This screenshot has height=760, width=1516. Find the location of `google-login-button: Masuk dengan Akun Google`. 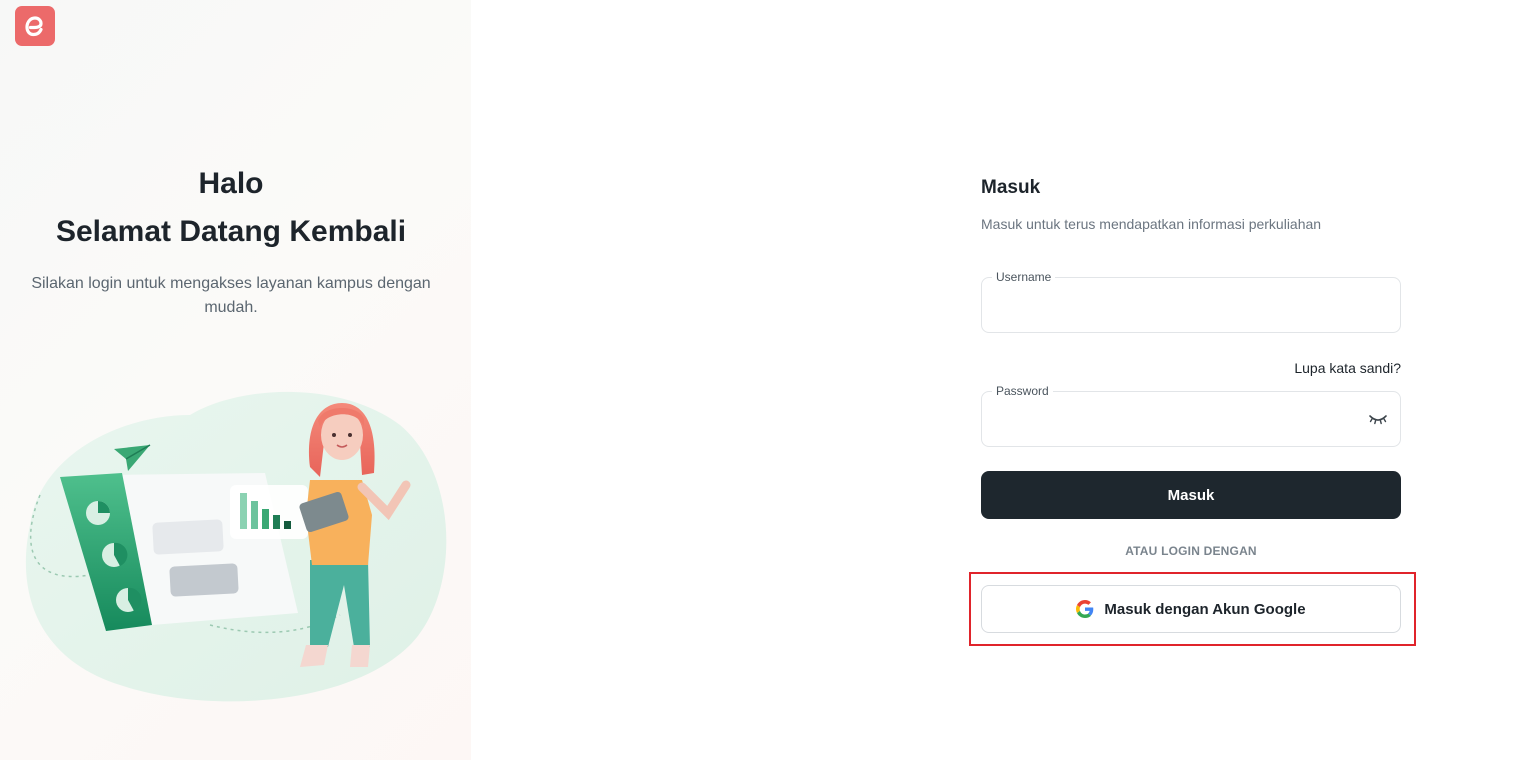

google-login-button: Masuk dengan Akun Google is located at coordinates (1191, 609).